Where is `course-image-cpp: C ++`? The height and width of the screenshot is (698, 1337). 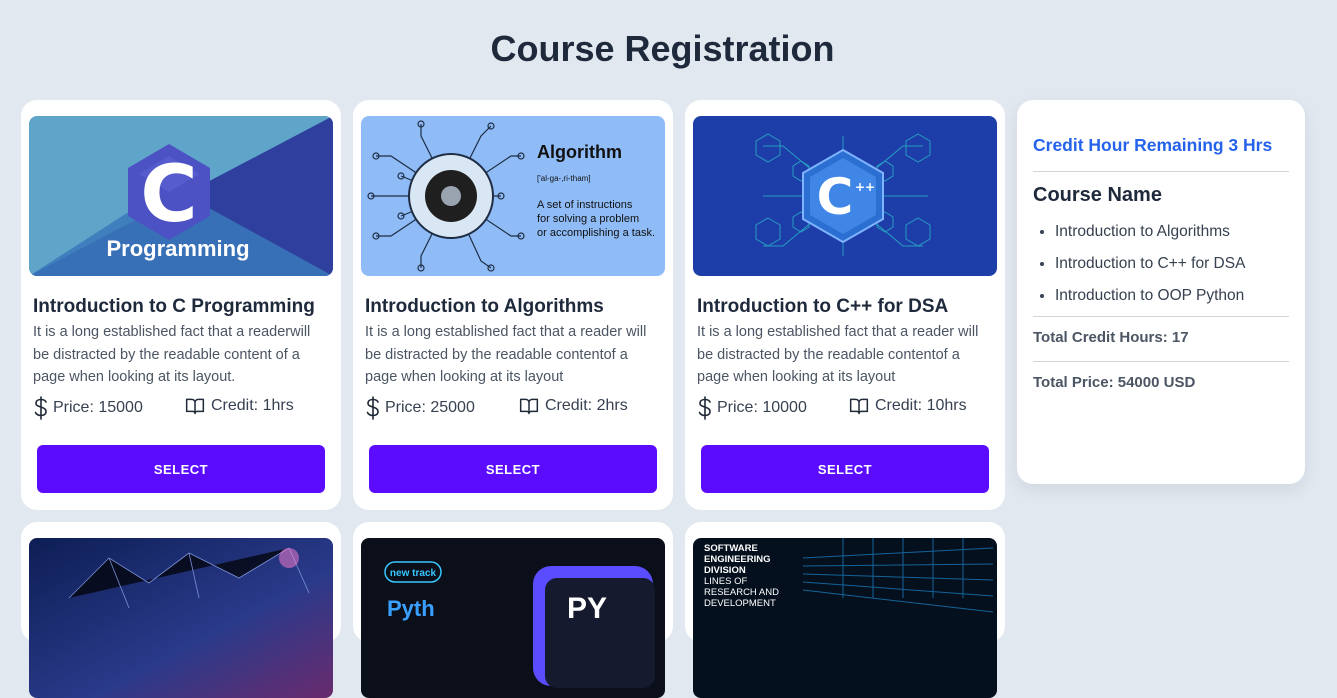
course-image-cpp: C ++ is located at coordinates (845, 196).